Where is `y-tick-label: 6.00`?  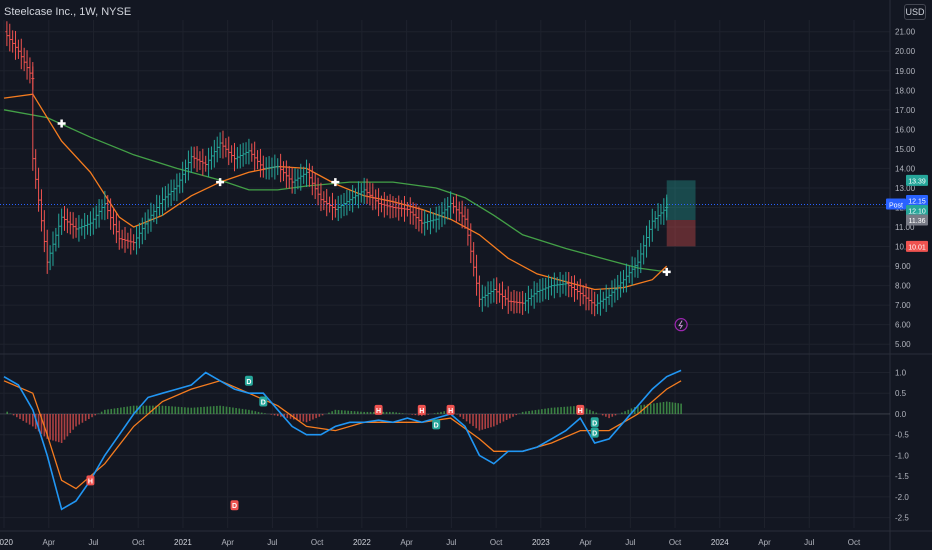 y-tick-label: 6.00 is located at coordinates (903, 325).